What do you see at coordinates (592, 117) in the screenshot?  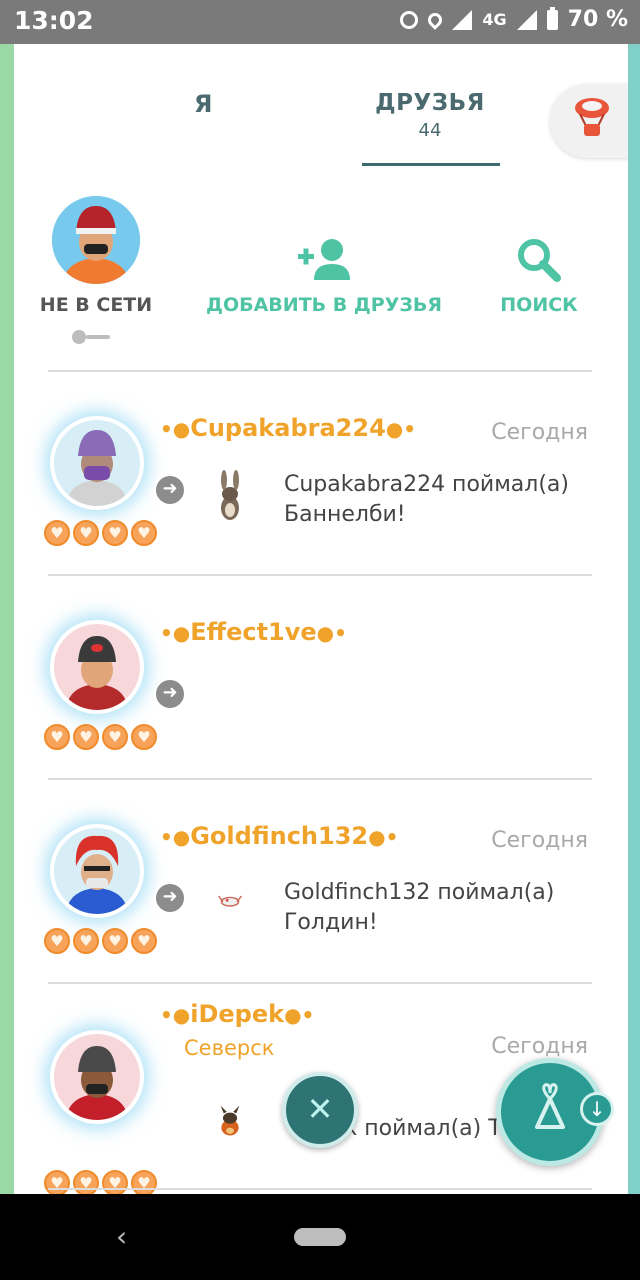 I see `balloon-icon` at bounding box center [592, 117].